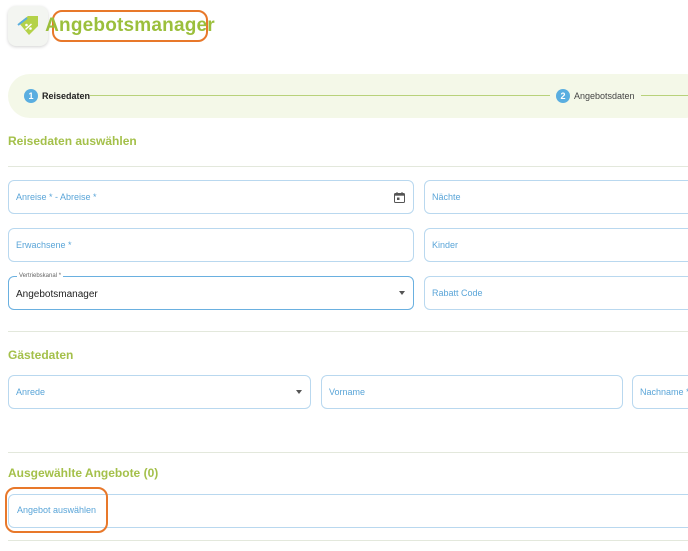 The height and width of the screenshot is (551, 688). What do you see at coordinates (556, 197) in the screenshot?
I see `nights-field: Nächte` at bounding box center [556, 197].